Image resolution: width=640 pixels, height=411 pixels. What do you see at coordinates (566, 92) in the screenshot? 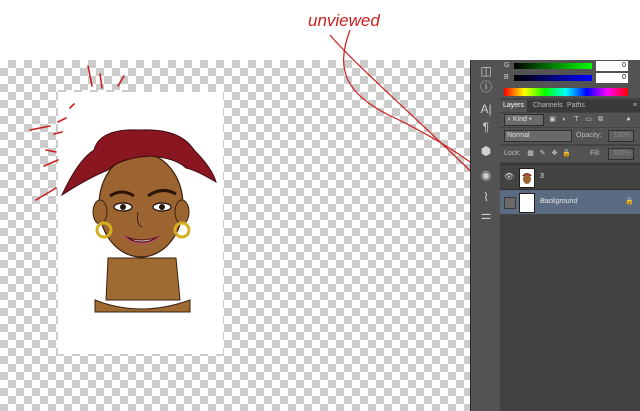
I see `color-spectrum` at bounding box center [566, 92].